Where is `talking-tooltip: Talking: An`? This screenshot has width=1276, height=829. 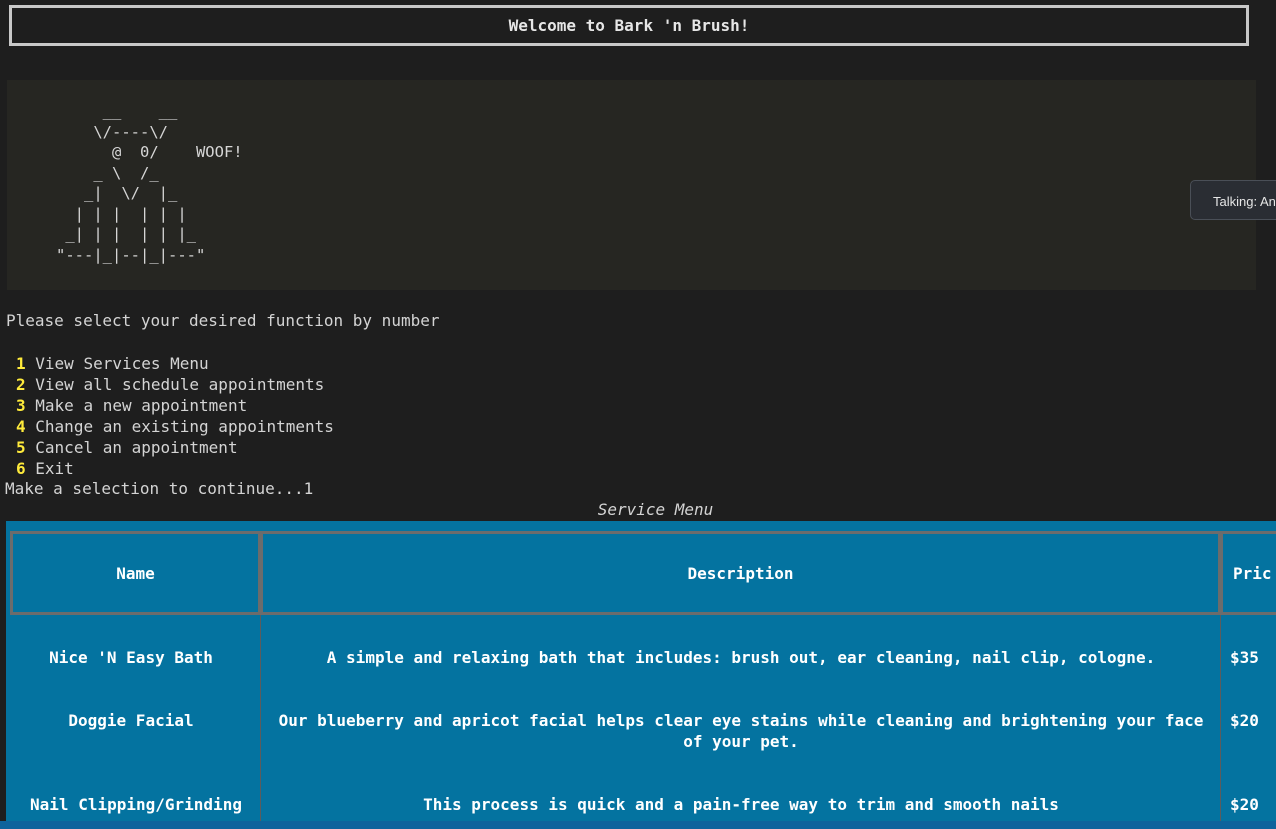 talking-tooltip: Talking: An is located at coordinates (1233, 200).